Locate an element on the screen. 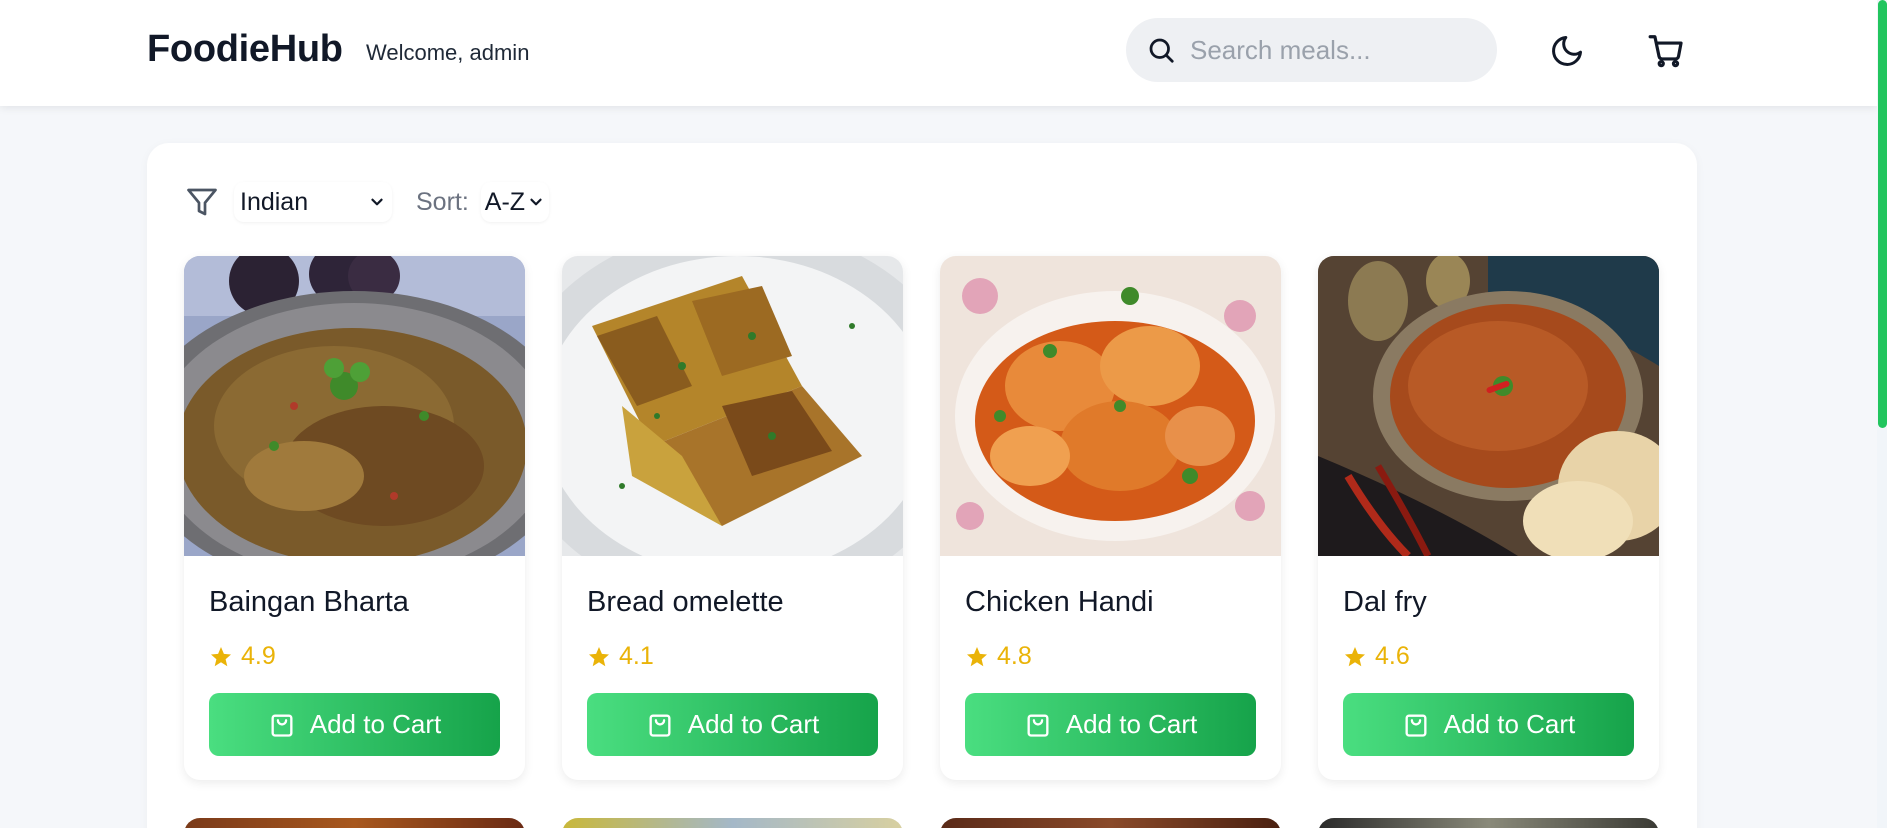 The image size is (1887, 828). meal-card: Bread omelette 4.1 Add to Cart is located at coordinates (732, 518).